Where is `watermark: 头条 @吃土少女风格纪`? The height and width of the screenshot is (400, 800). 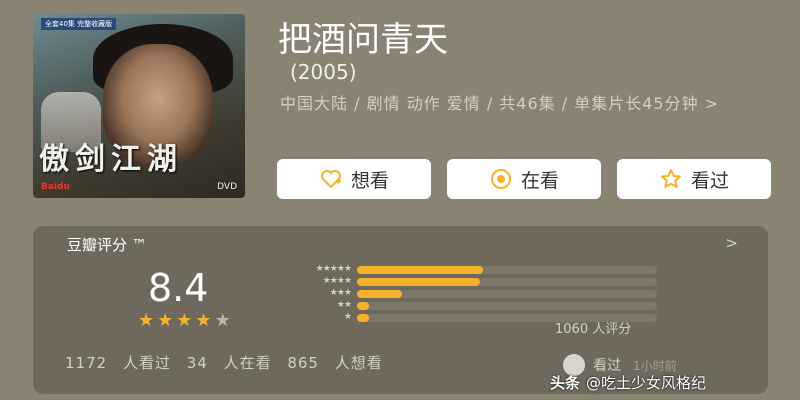 watermark: 头条 @吃土少女风格纪 is located at coordinates (628, 382).